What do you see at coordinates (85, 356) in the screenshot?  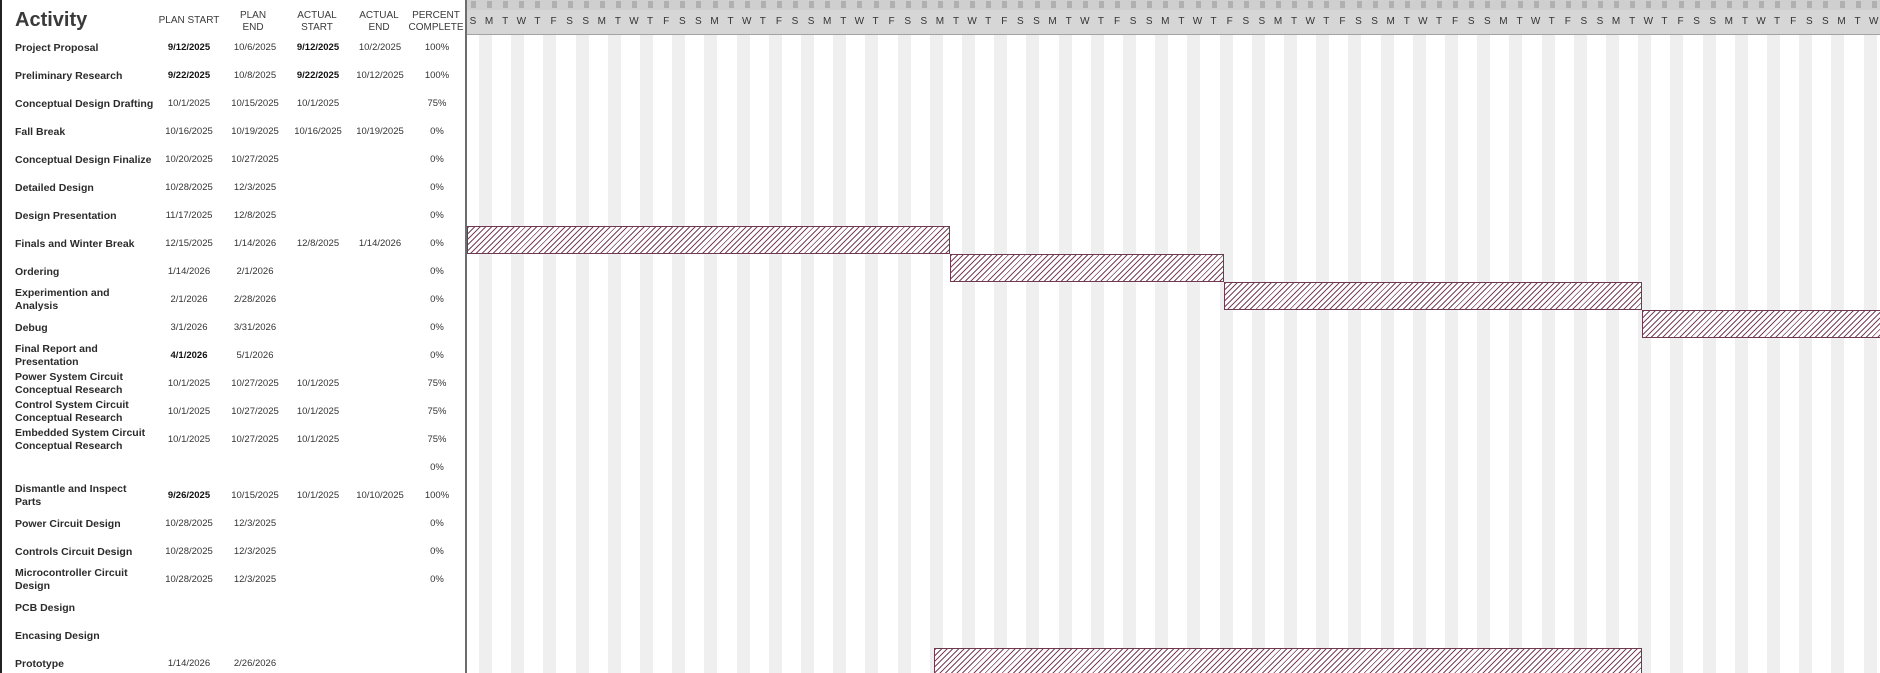 I see `task-label: Final Report and Presentation` at bounding box center [85, 356].